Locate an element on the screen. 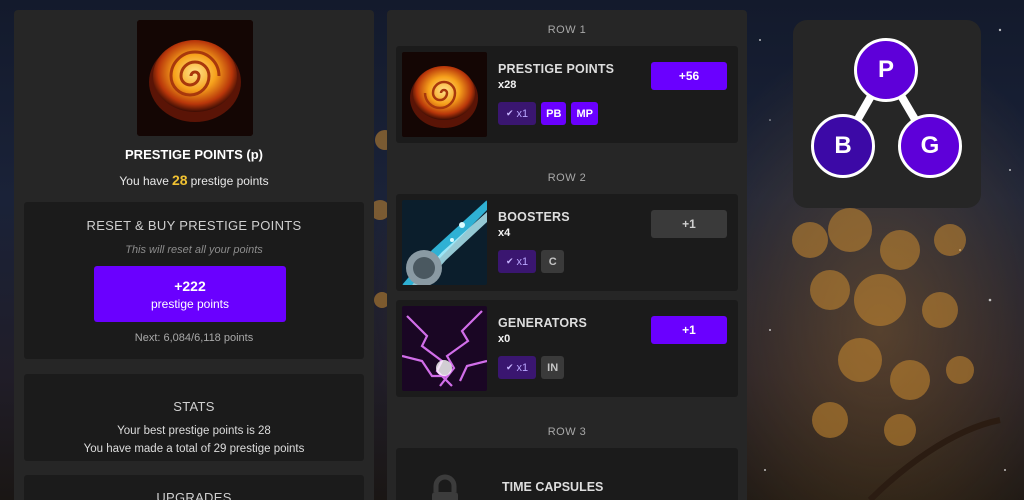  row-label: ROW 3 is located at coordinates (567, 432).